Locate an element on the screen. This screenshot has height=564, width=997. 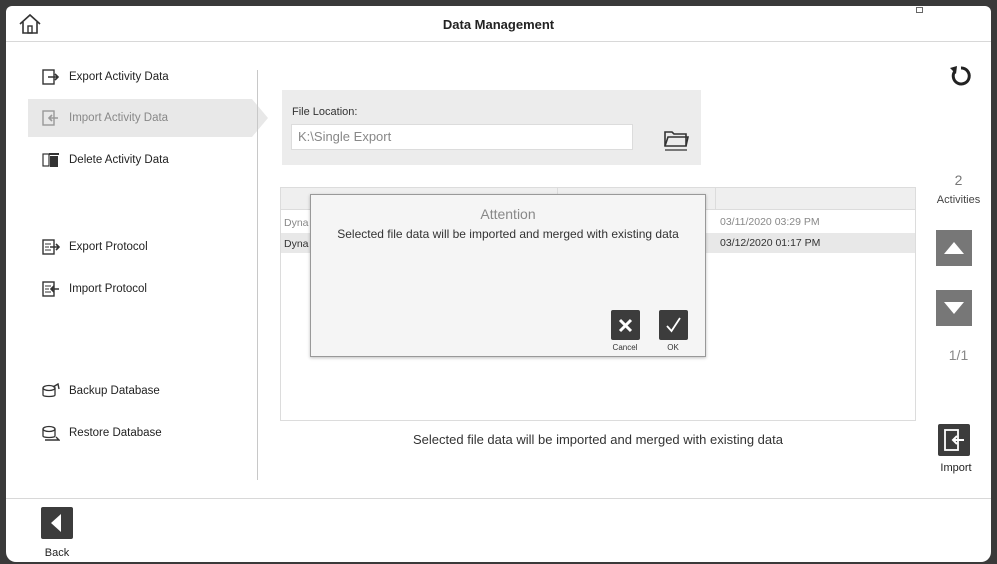
triangle-up-icon is located at coordinates (954, 248).